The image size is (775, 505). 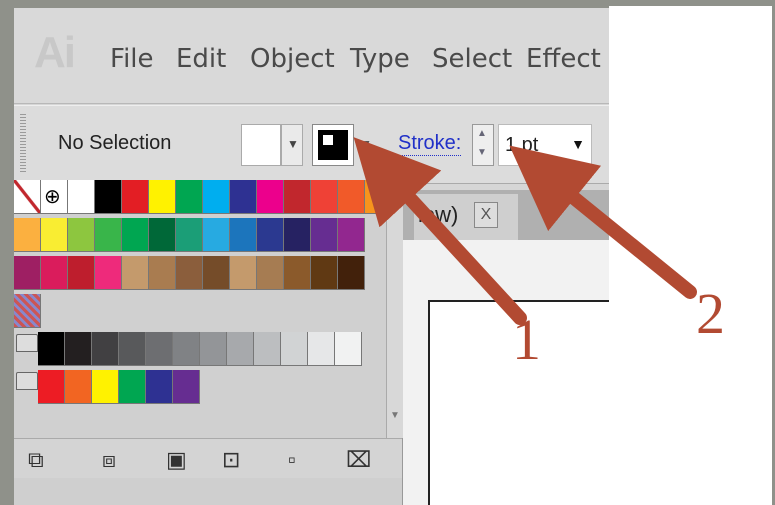 What do you see at coordinates (208, 458) in the screenshot?
I see `swatches-toolbar: ⧉ ⧈ ▣ ⊡ ▫ ⌧` at bounding box center [208, 458].